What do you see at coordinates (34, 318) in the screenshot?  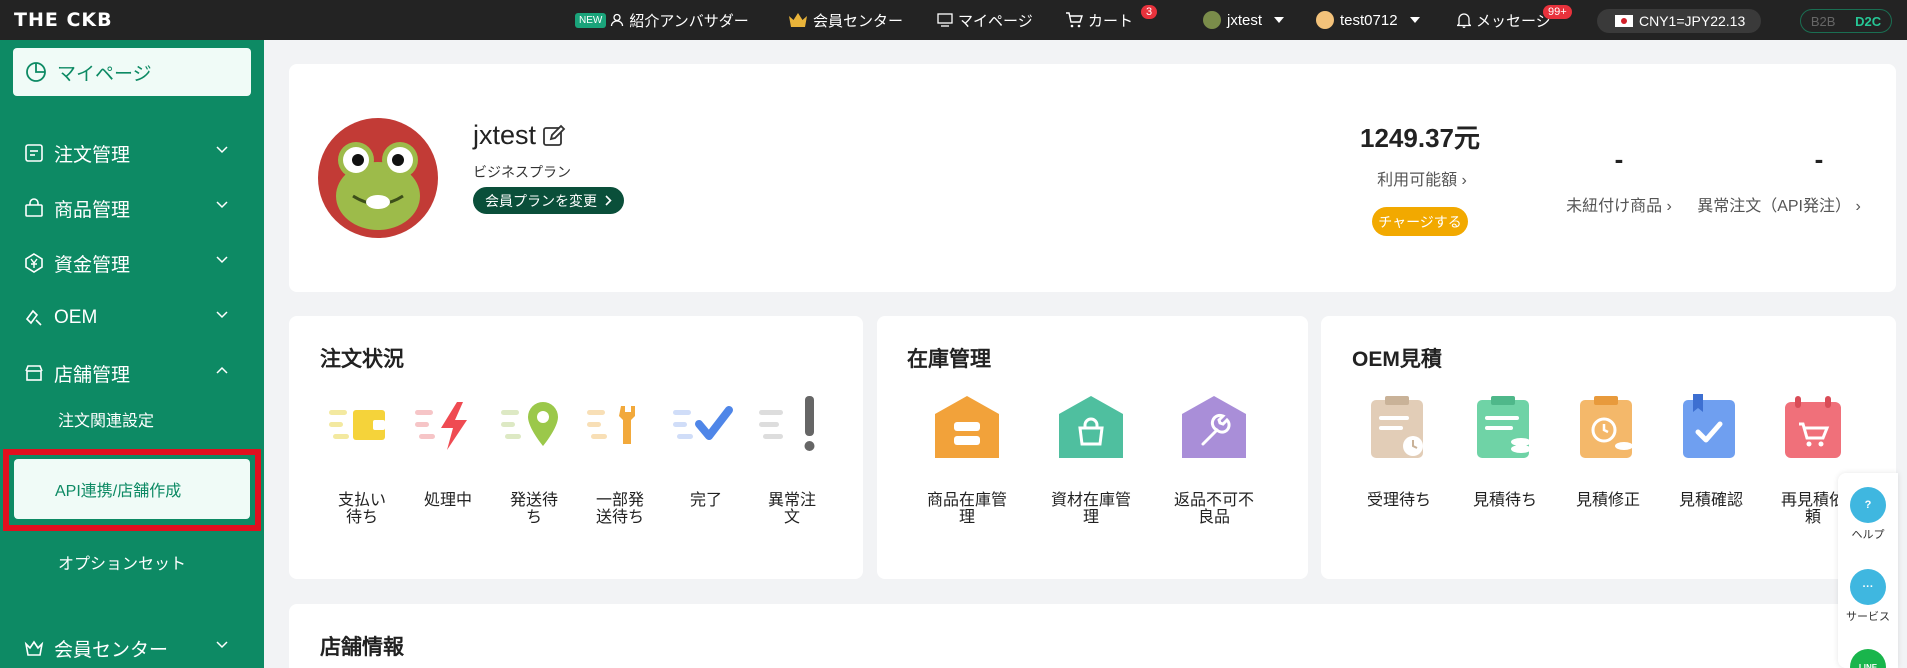 I see `oem-icon` at bounding box center [34, 318].